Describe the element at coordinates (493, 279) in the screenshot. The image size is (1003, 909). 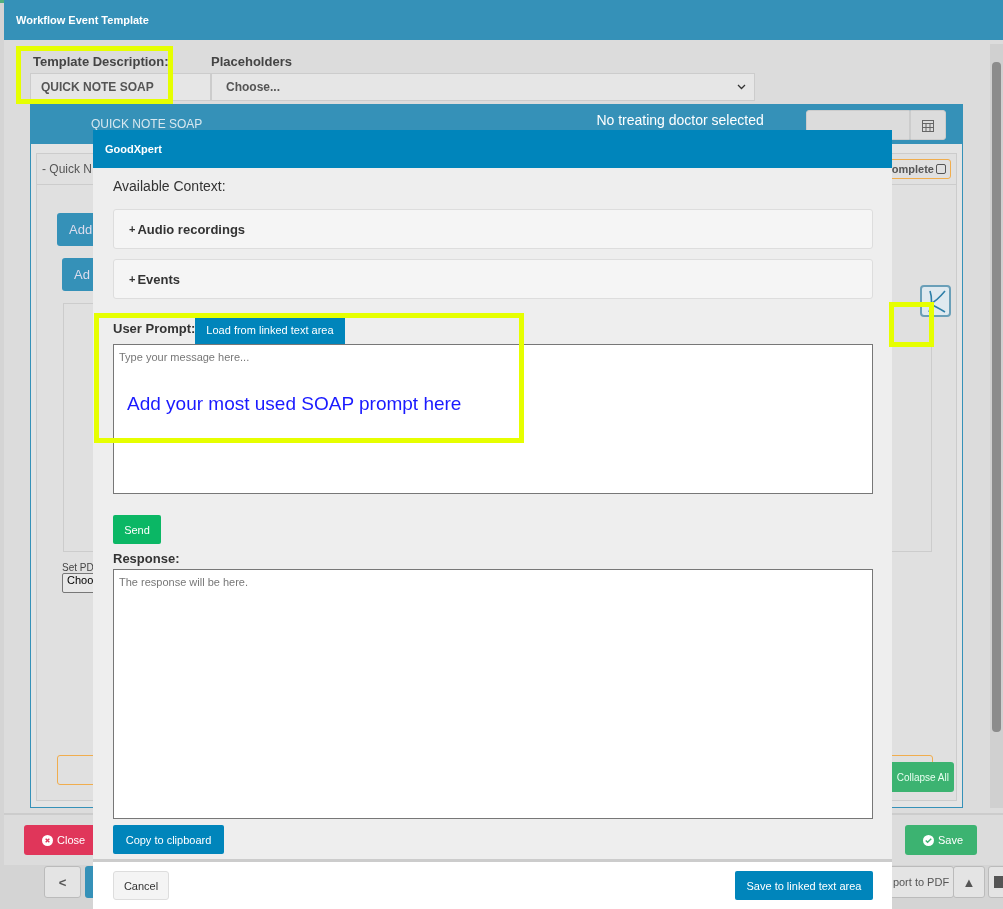
I see `accordion-item: +Events` at that location.